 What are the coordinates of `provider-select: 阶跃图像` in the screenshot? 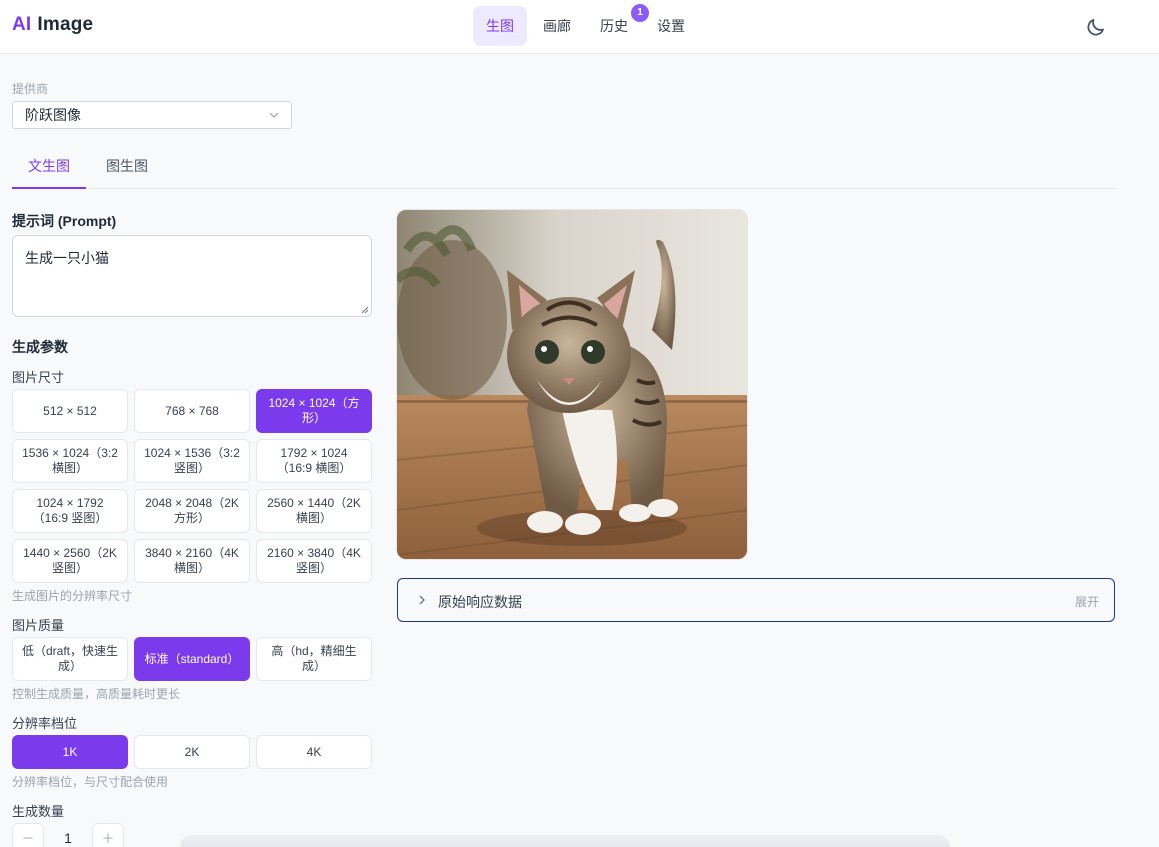 It's located at (152, 115).